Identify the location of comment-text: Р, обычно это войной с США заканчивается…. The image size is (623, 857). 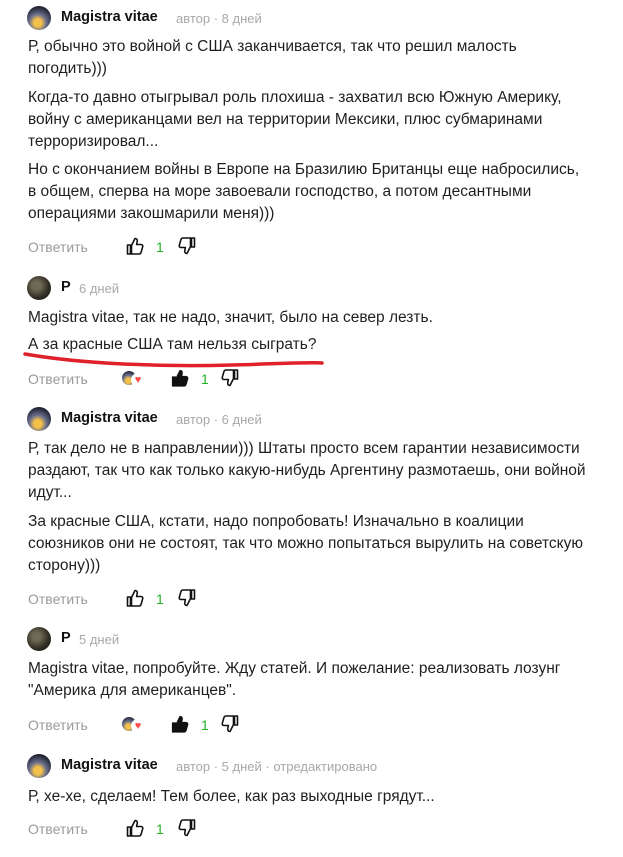
(272, 57).